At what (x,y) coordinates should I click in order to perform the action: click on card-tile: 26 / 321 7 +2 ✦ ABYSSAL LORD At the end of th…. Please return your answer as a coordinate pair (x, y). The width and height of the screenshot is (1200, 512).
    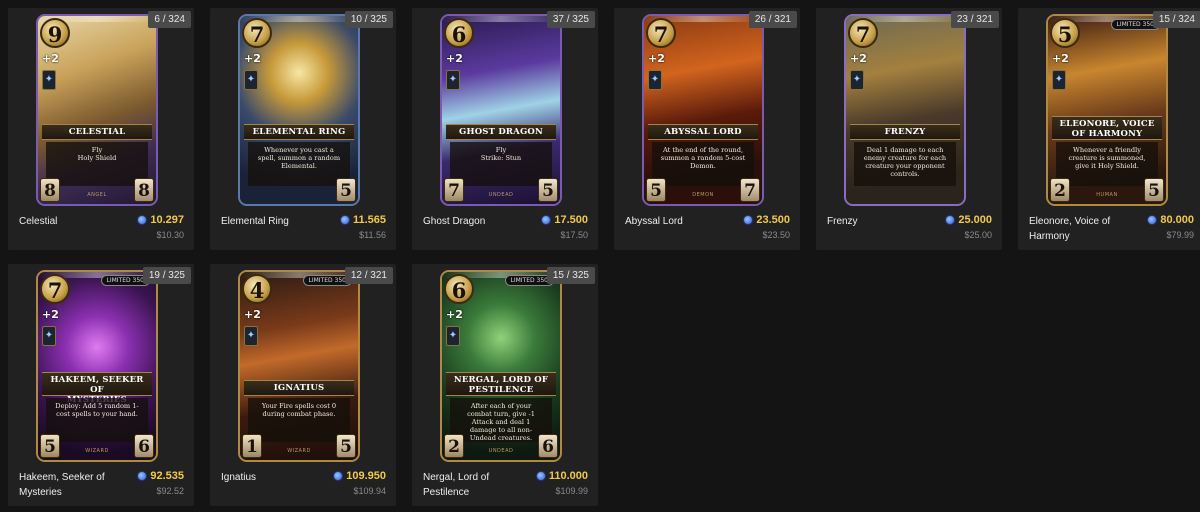
    Looking at the image, I should click on (707, 129).